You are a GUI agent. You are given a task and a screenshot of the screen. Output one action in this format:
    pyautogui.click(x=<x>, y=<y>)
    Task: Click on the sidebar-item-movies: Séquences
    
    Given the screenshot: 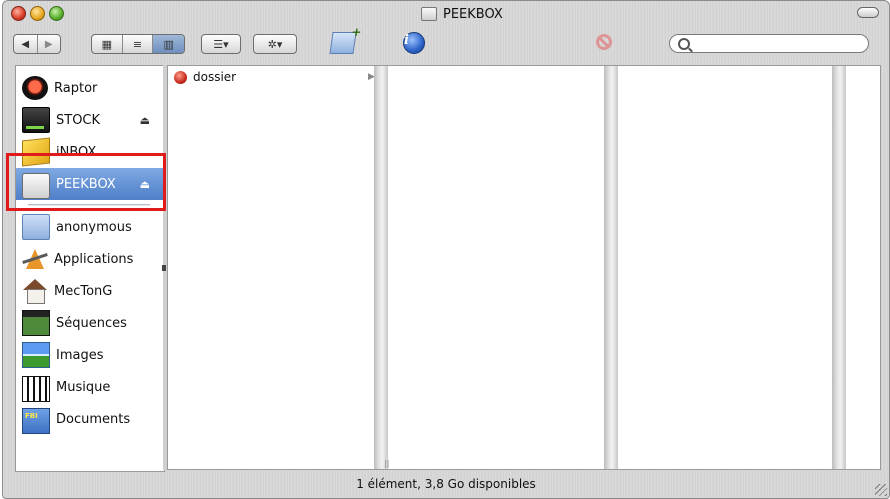 What is the action you would take?
    pyautogui.click(x=90, y=323)
    